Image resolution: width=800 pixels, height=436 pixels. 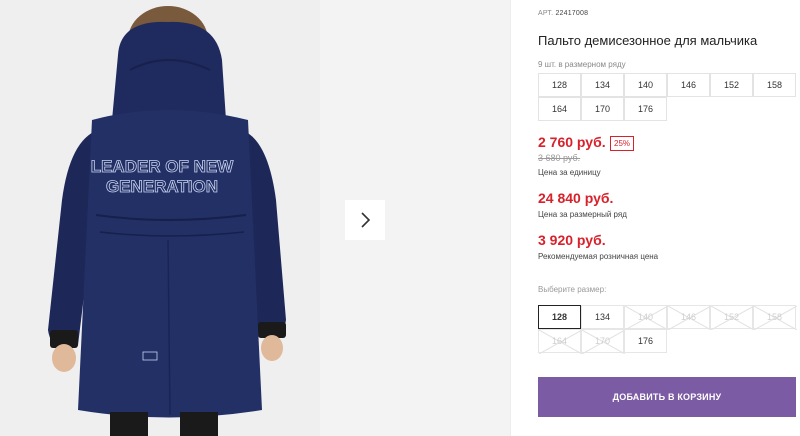 I want to click on size-option-label: 134, so click(x=602, y=317).